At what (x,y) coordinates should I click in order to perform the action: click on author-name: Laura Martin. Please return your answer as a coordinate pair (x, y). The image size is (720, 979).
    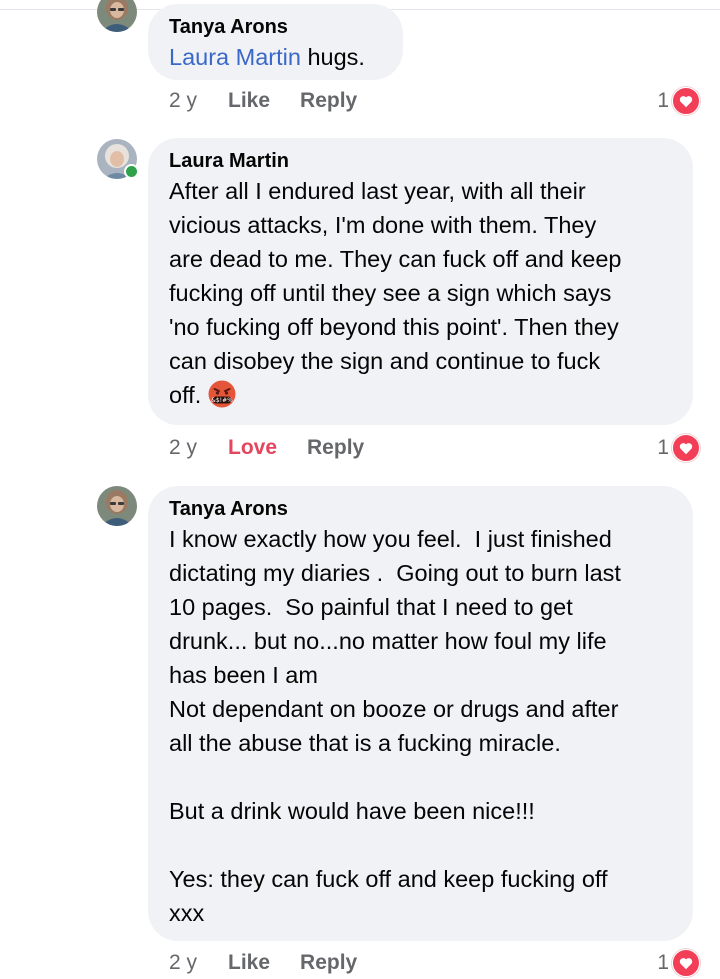
    Looking at the image, I should click on (421, 161).